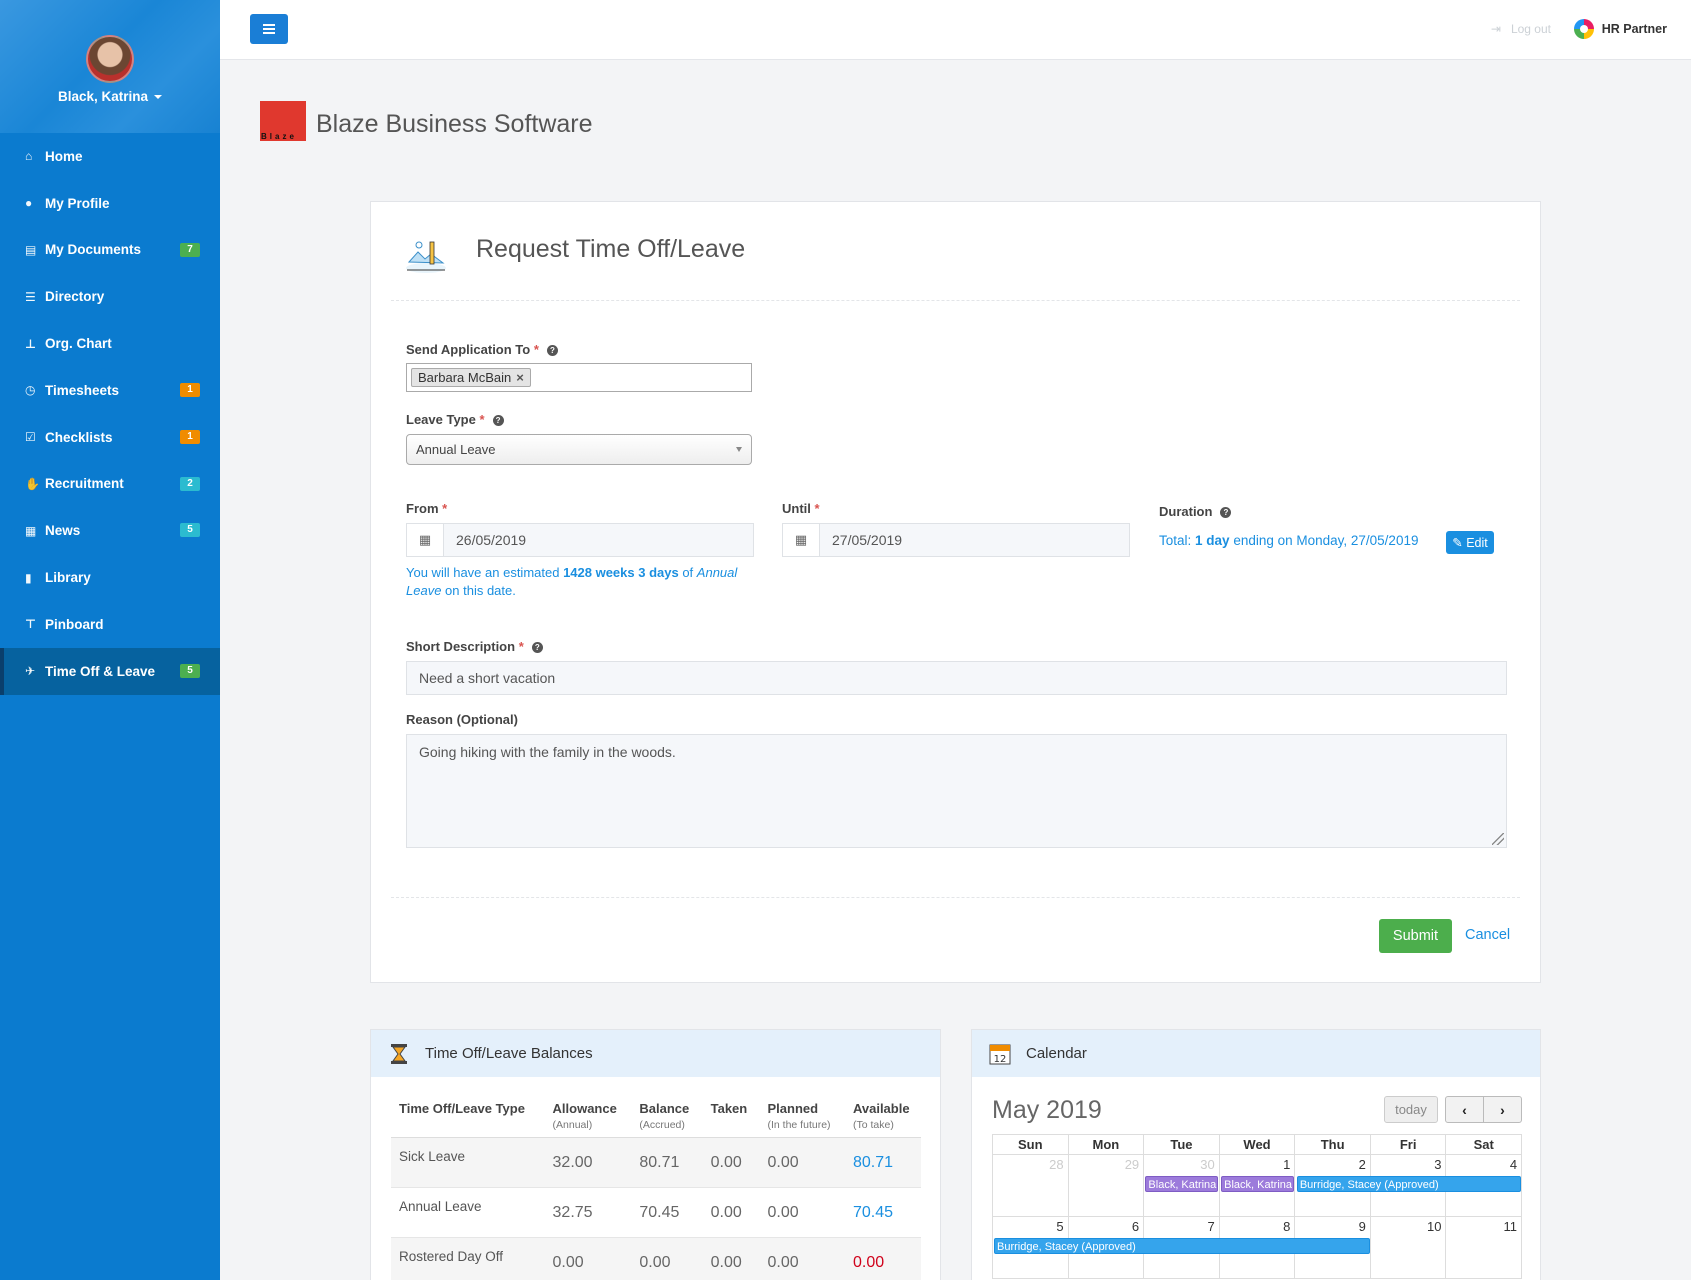  What do you see at coordinates (110, 343) in the screenshot?
I see `sidebar-item-org-chart: ⊥ Org. Chart` at bounding box center [110, 343].